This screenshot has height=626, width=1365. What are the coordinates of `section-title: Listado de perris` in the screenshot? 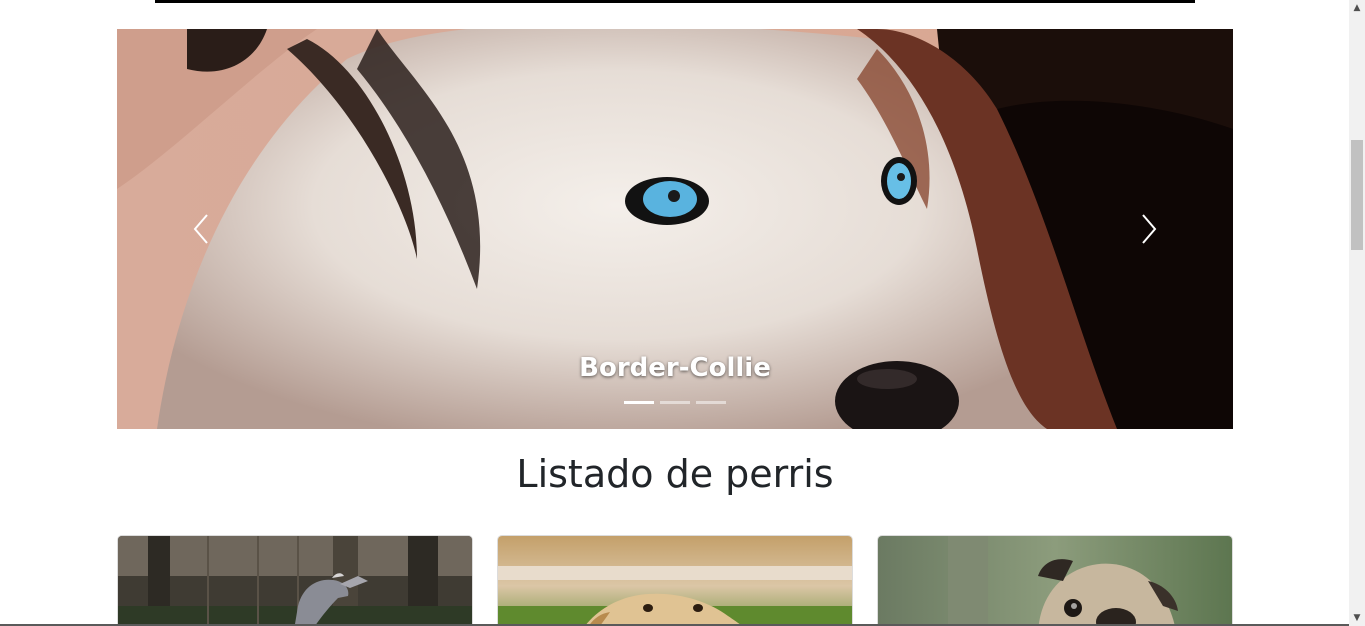 It's located at (675, 474).